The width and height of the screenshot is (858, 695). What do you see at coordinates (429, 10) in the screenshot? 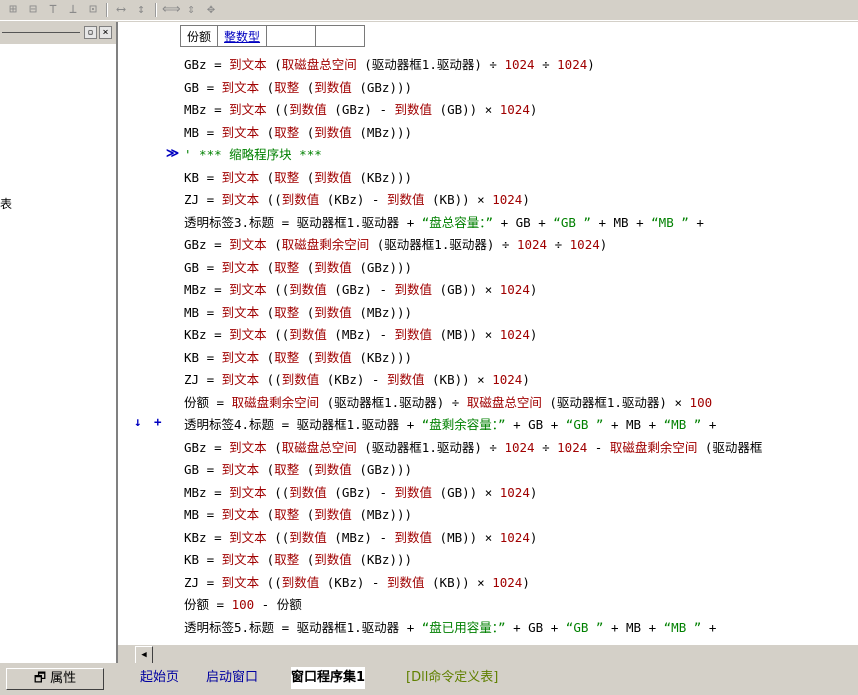
I see `toolbar: ⊞ ⊟ ⊤ ⊥ ⊡ ⟷ ↕ ⟺ ⇕ ✥` at bounding box center [429, 10].